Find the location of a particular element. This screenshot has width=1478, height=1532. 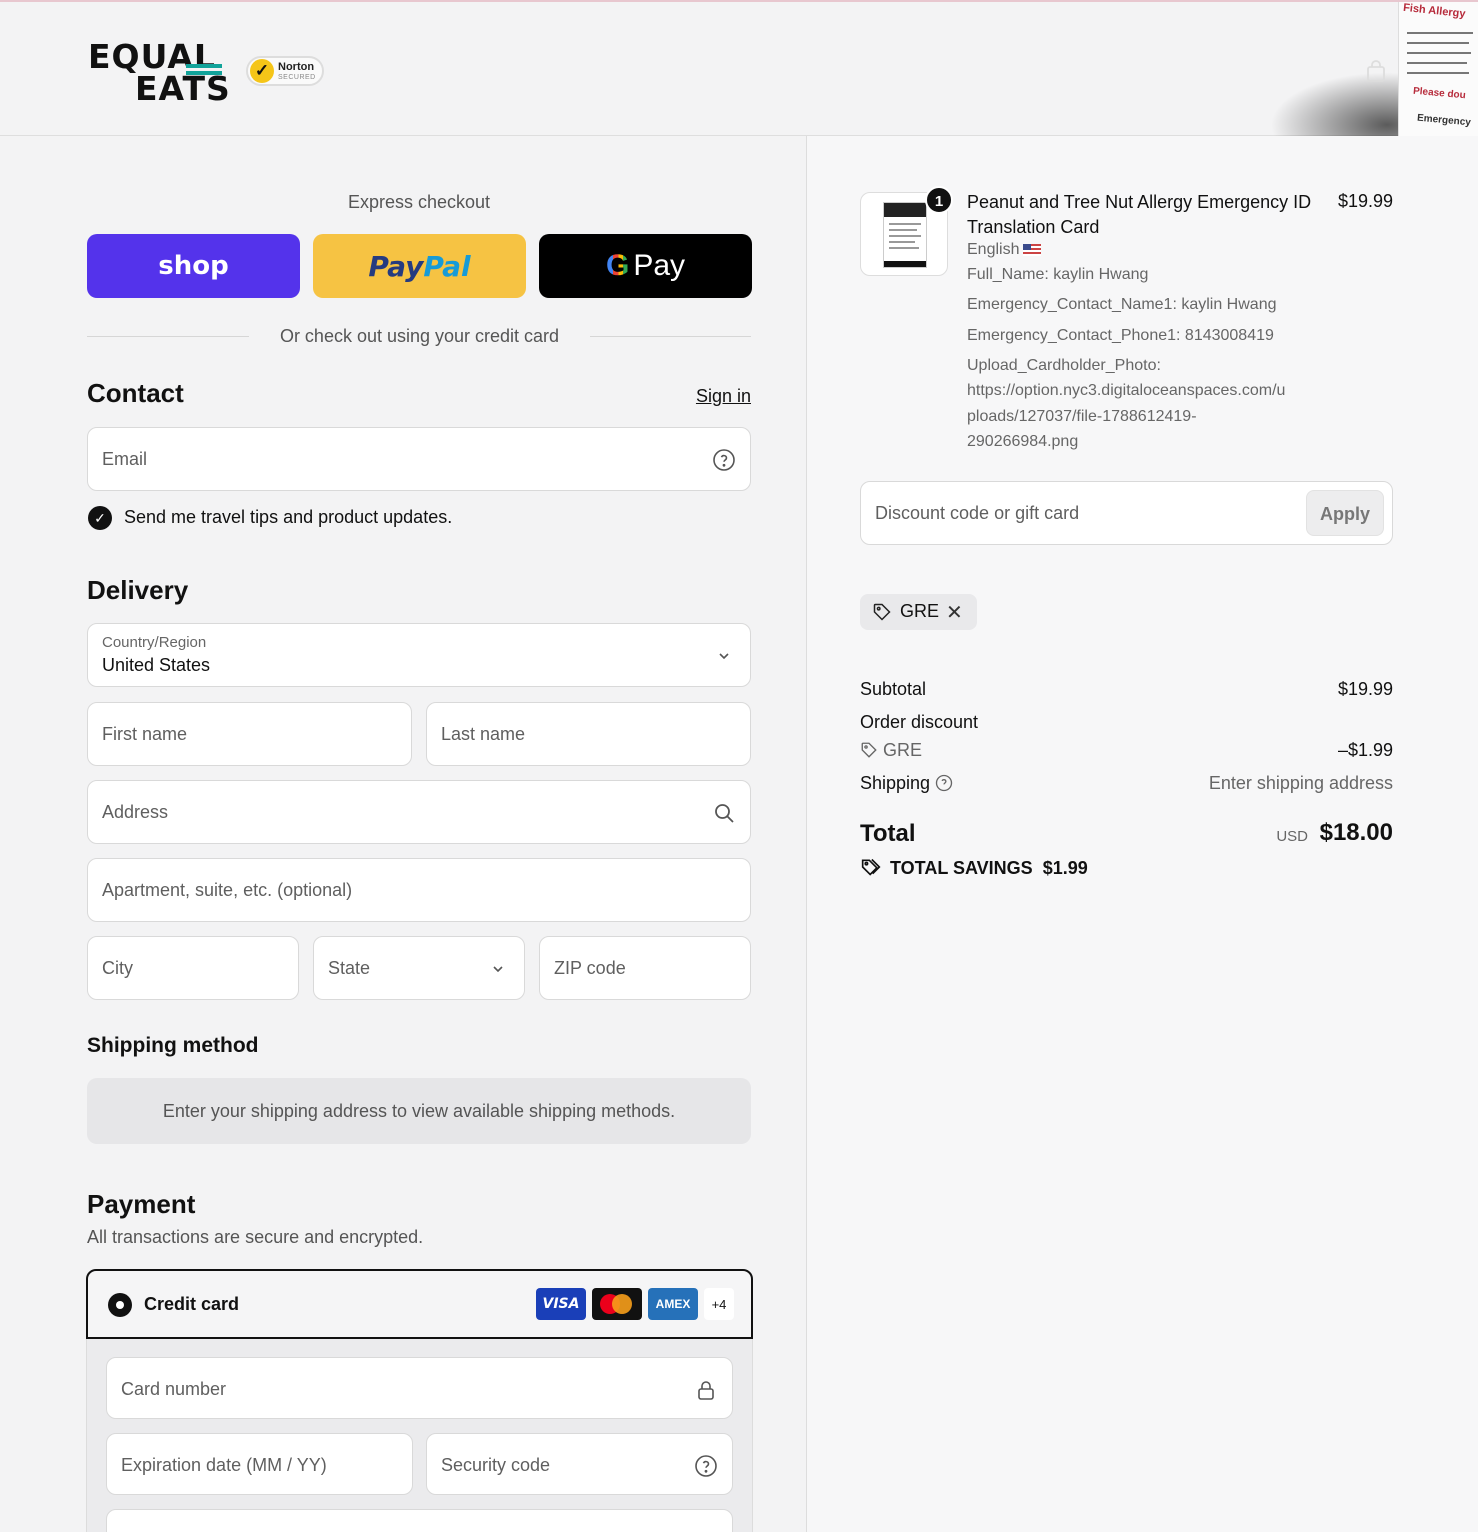

country-label: Country/Region is located at coordinates (154, 642).